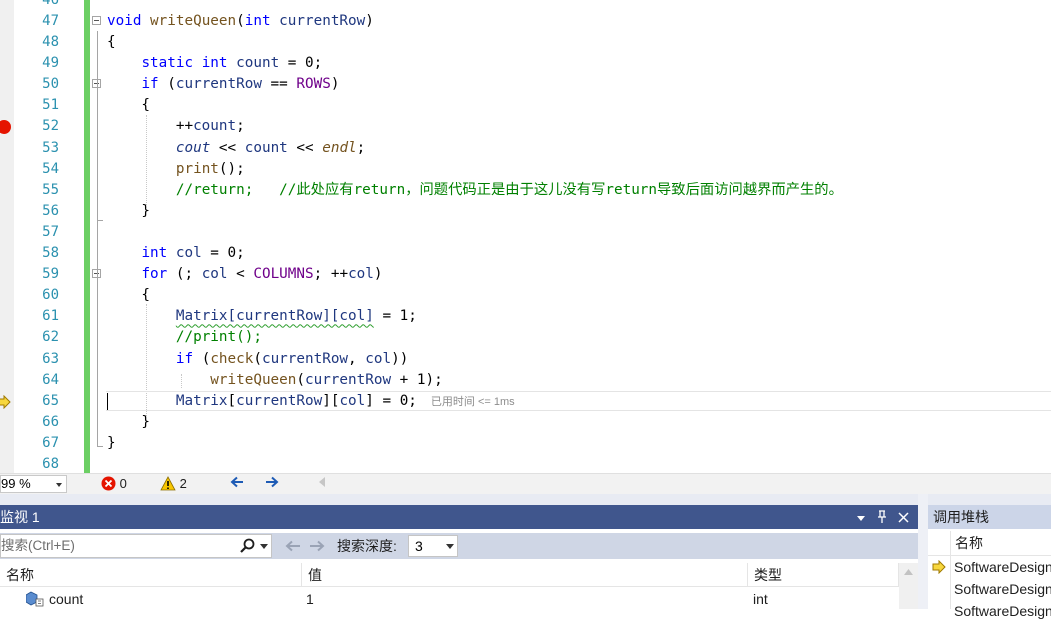 Image resolution: width=1051 pixels, height=622 pixels. I want to click on callstack-frame-name: SoftwareDesign, so click(1002, 589).